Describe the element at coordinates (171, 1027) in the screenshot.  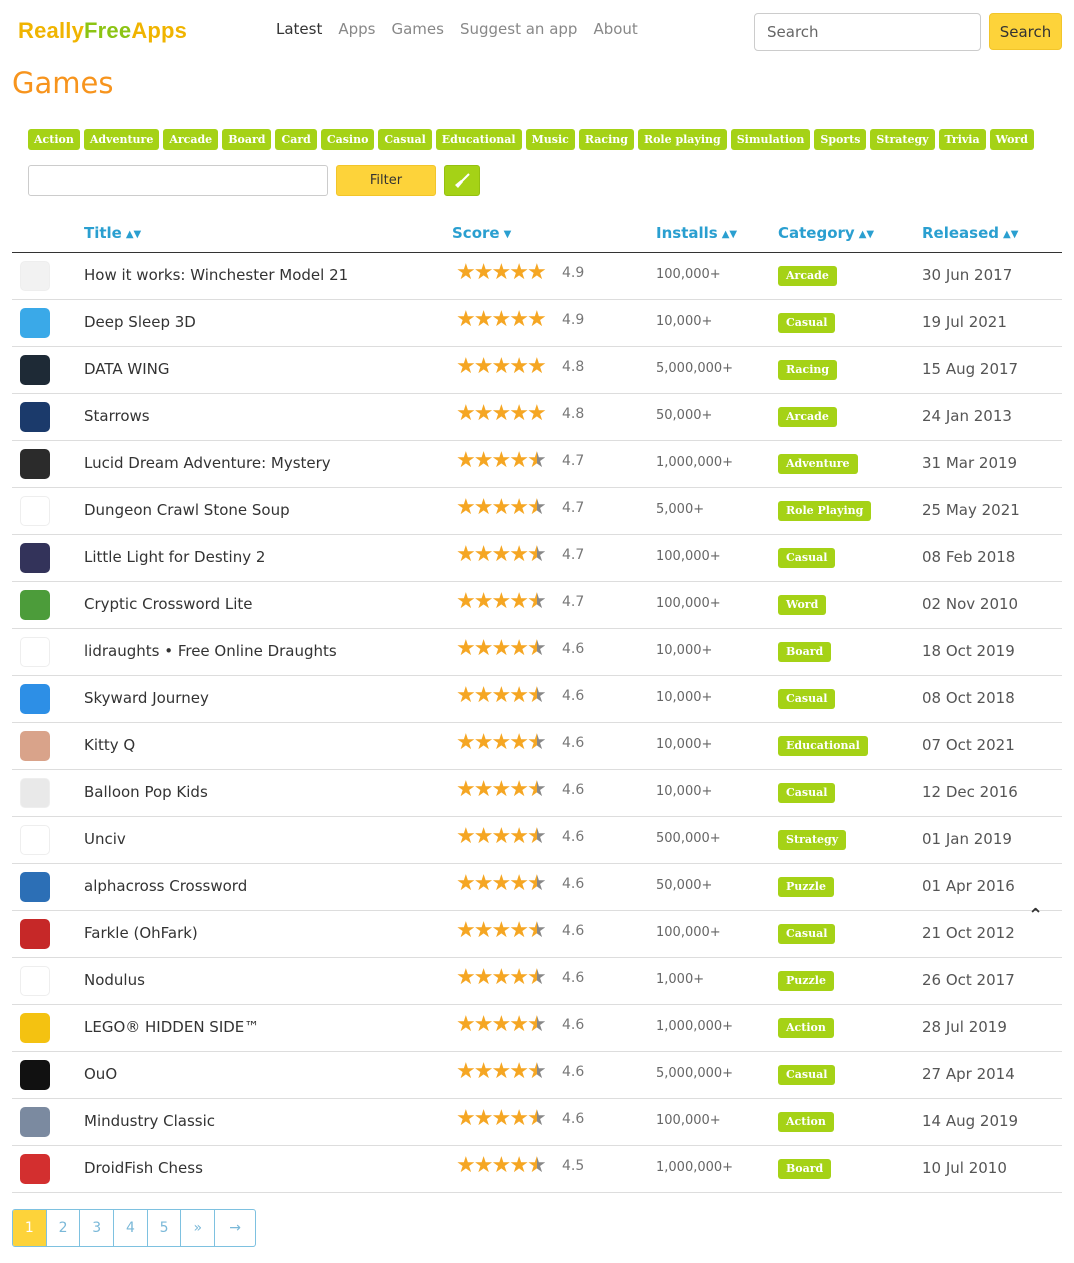
I see `app-title-link: LEGO® HIDDEN SIDE™` at that location.